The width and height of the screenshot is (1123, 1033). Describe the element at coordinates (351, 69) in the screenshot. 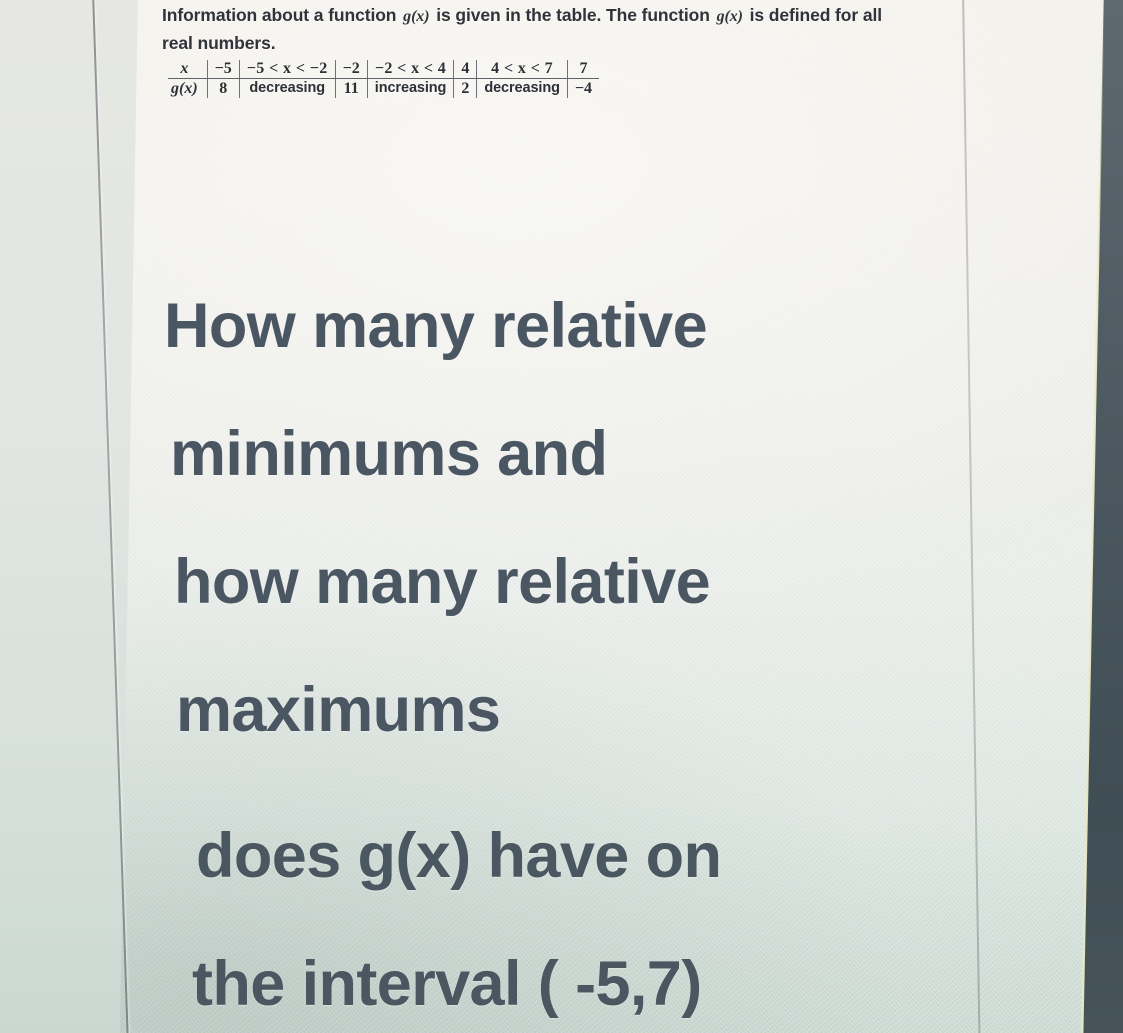

I see `table-cell-x-2: −2` at that location.